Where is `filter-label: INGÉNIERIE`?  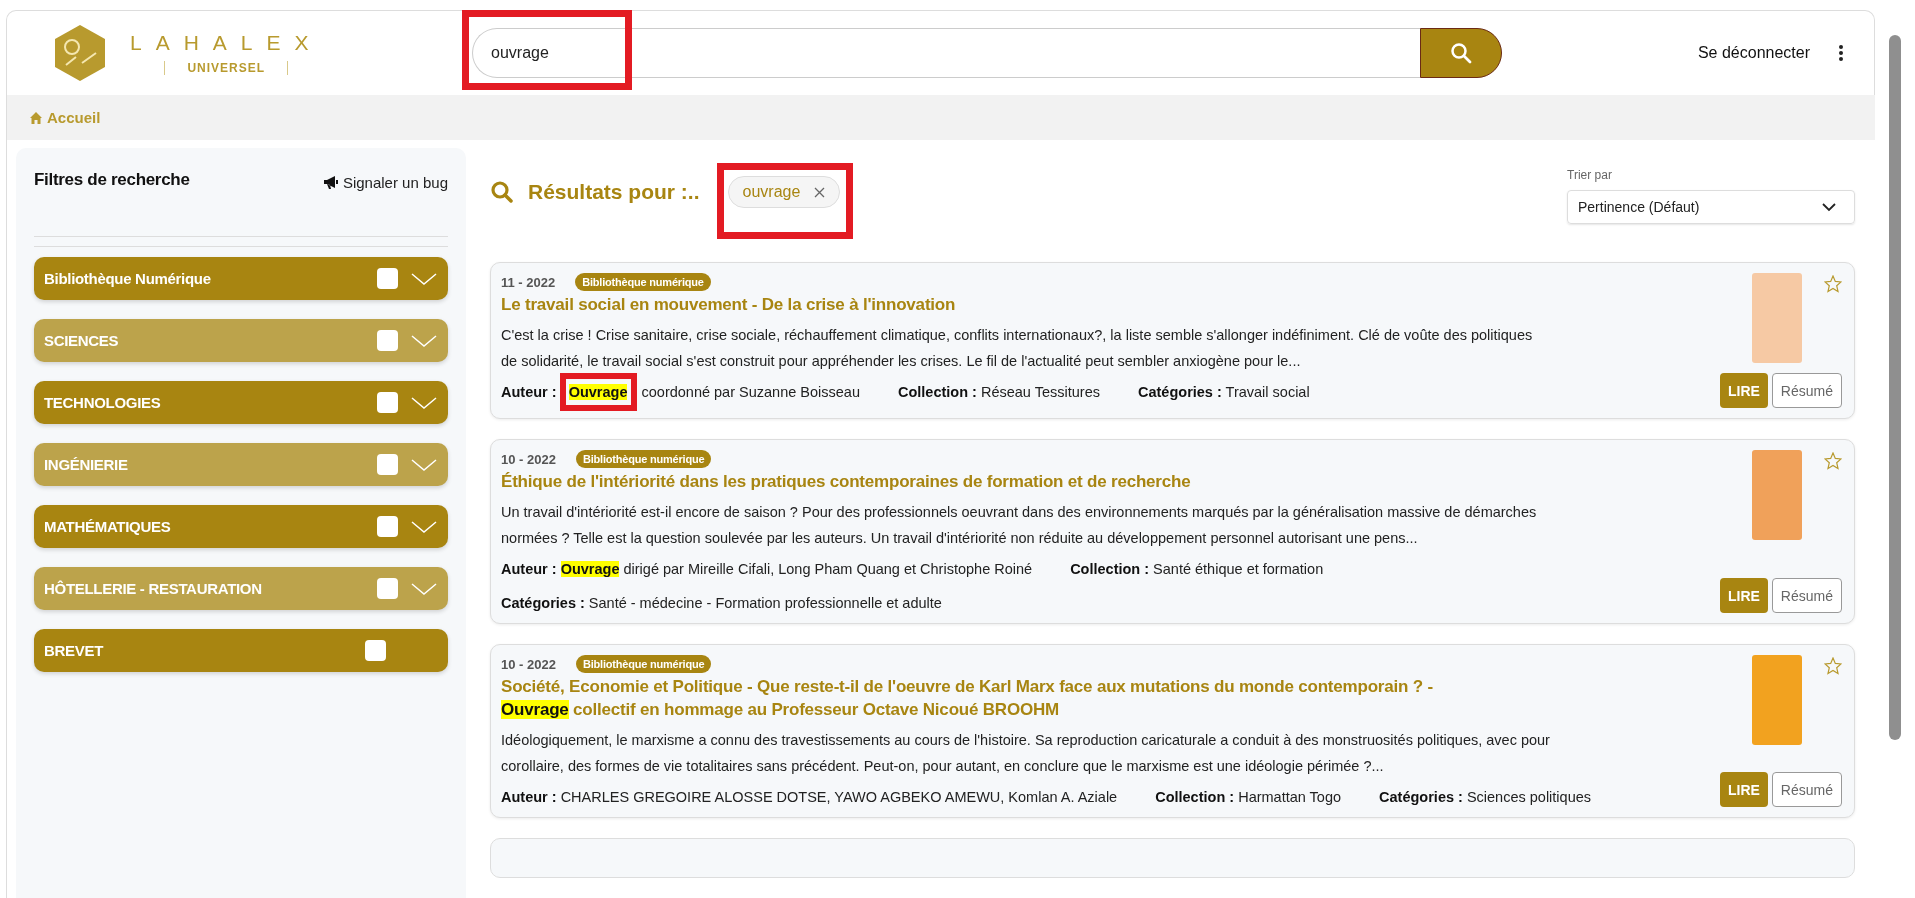 filter-label: INGÉNIERIE is located at coordinates (86, 464).